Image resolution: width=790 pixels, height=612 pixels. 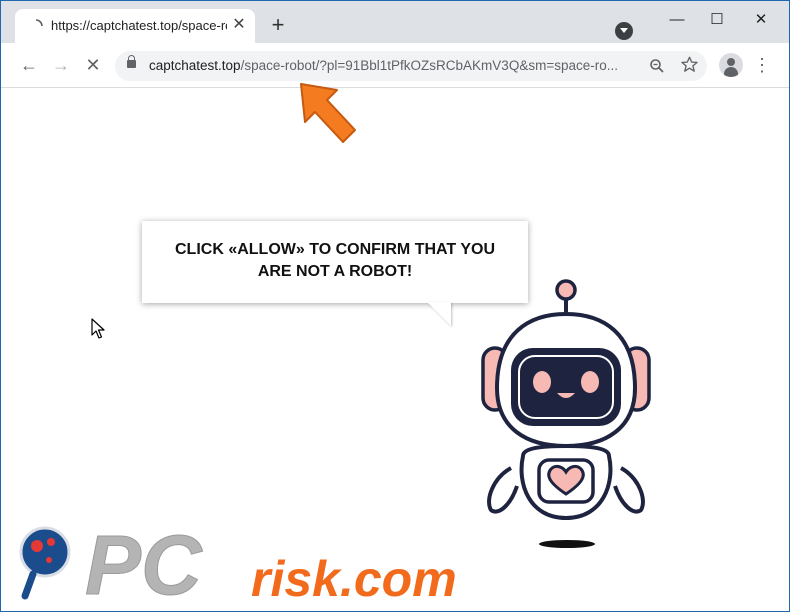 I want to click on bookmark-star-icon, so click(x=689, y=64).